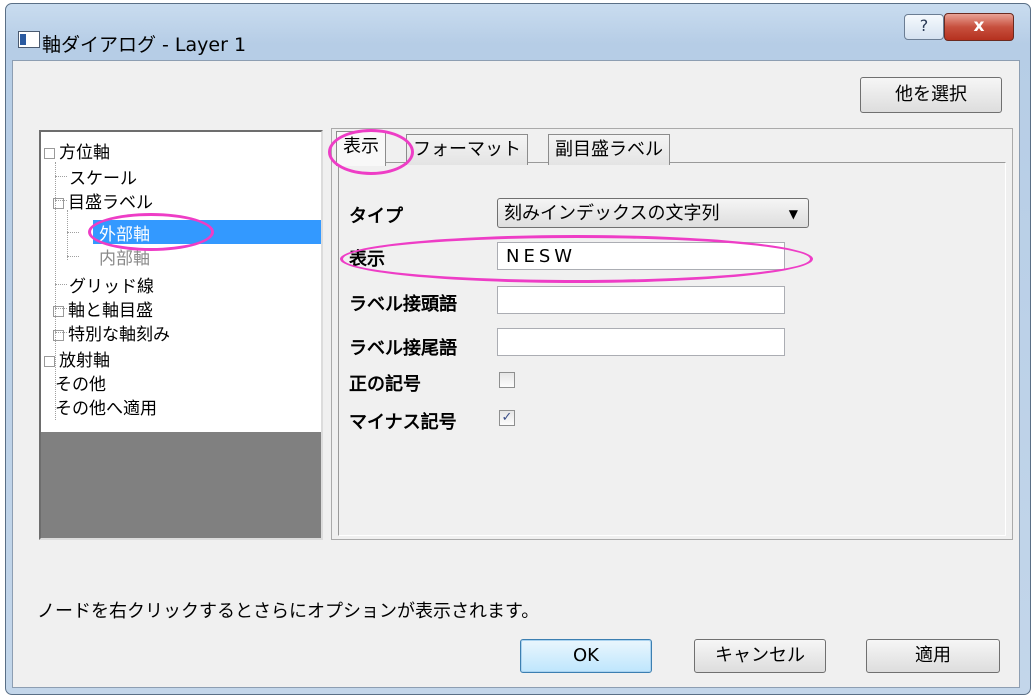  Describe the element at coordinates (288, 611) in the screenshot. I see `hint-text: ノードを右クリックするとさらにオプションが表示されます。` at that location.